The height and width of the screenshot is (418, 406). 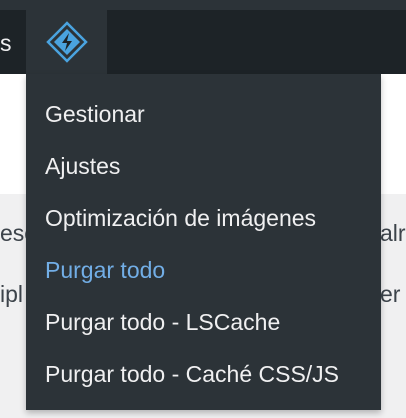 What do you see at coordinates (82, 166) in the screenshot?
I see `menu-item-ajustes: Ajustes` at bounding box center [82, 166].